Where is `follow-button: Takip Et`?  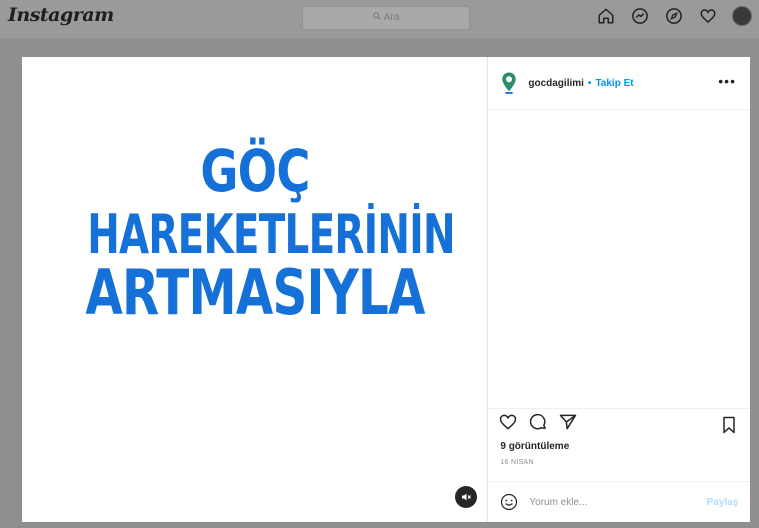
follow-button: Takip Et is located at coordinates (614, 83).